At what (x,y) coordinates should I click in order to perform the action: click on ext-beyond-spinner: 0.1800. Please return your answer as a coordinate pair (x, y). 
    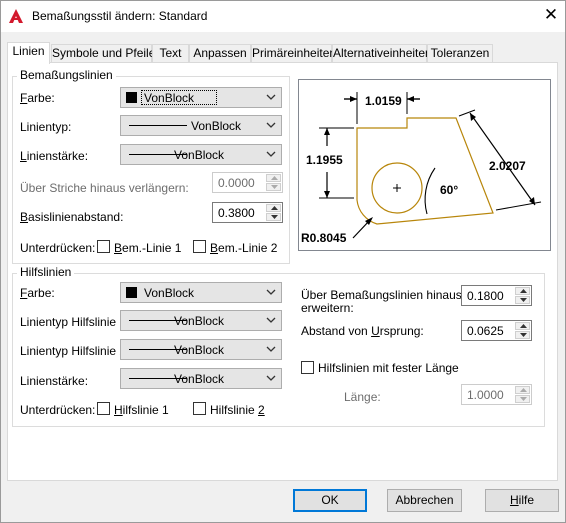
    Looking at the image, I should click on (496, 295).